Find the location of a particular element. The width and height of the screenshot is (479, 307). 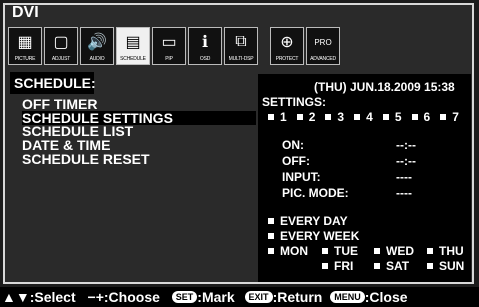

audio-icon: 🔊 AUDIO is located at coordinates (97, 46).